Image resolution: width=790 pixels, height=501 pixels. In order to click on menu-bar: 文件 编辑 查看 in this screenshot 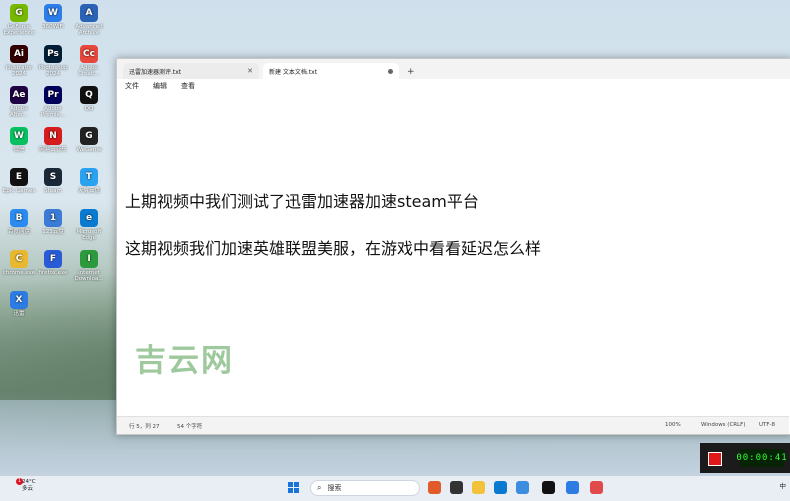, I will do `click(453, 86)`.